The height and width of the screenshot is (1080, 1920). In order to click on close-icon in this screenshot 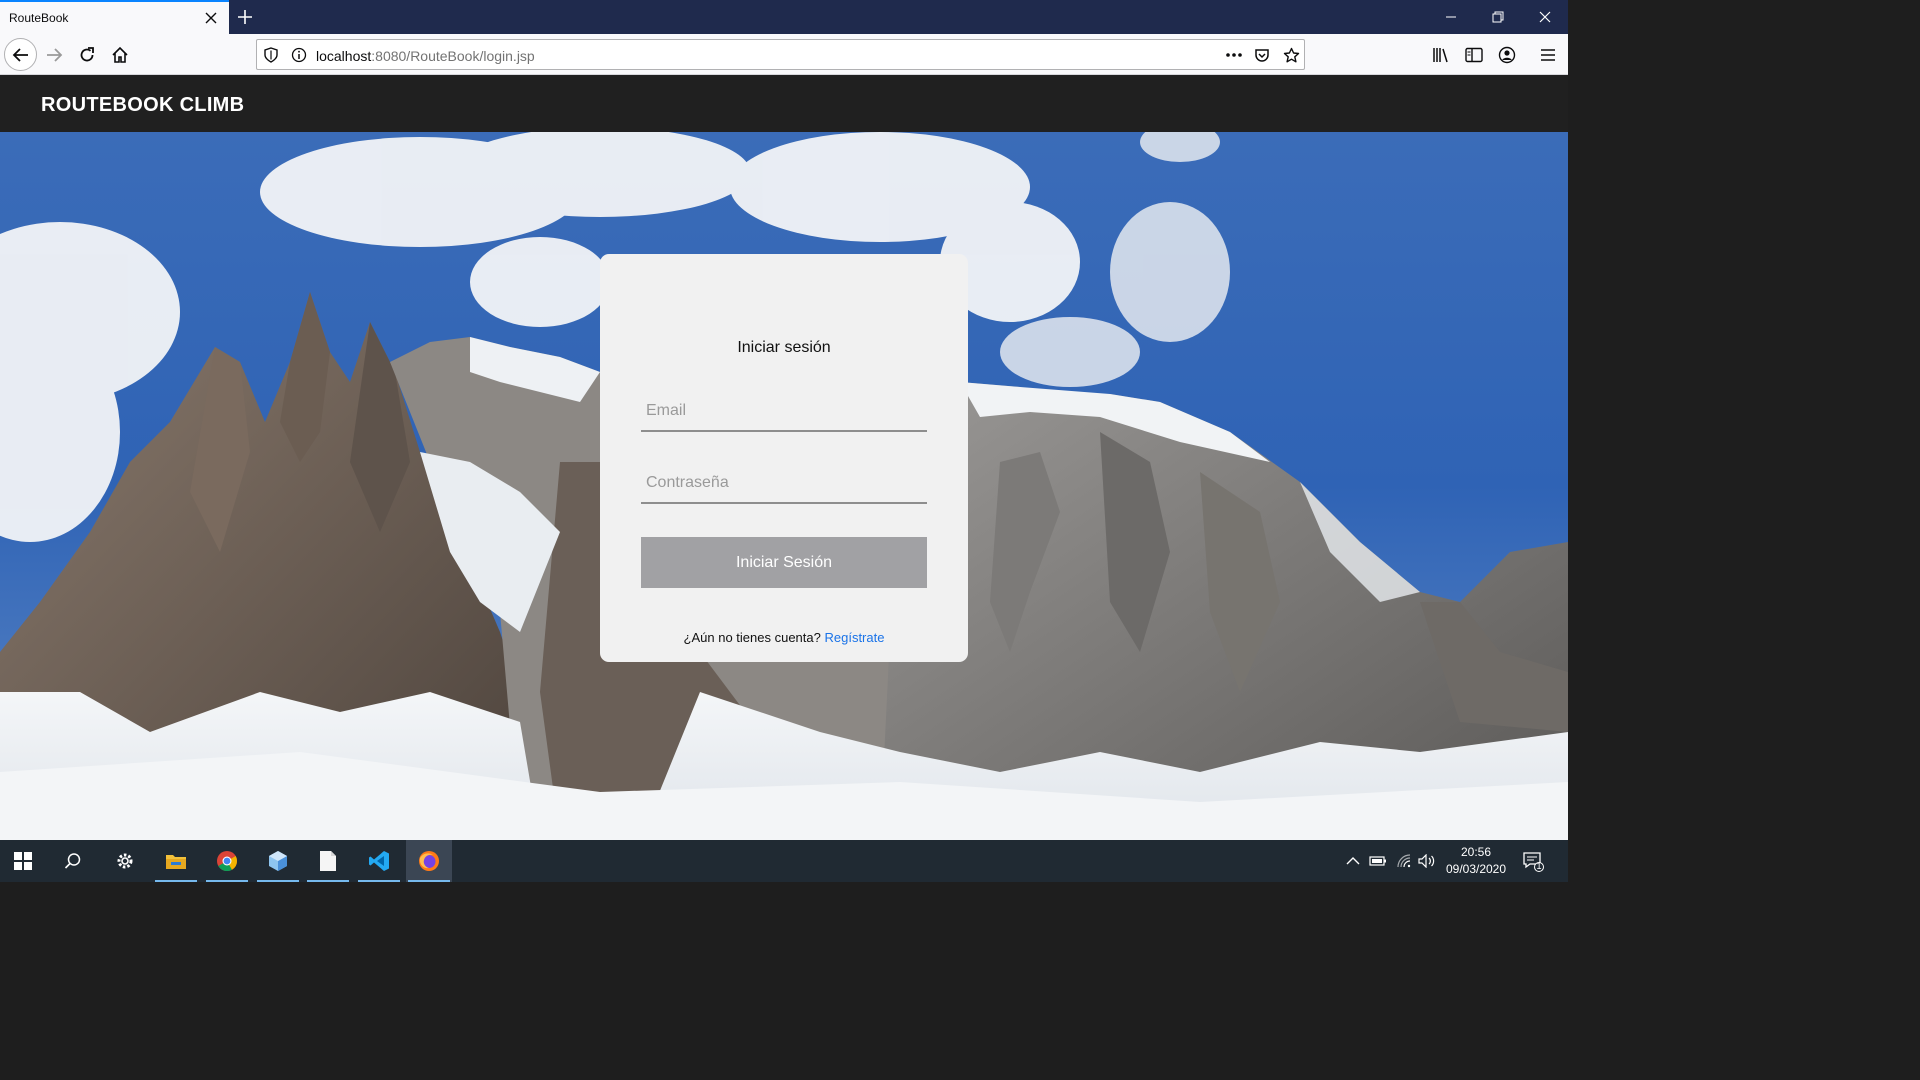, I will do `click(1545, 17)`.